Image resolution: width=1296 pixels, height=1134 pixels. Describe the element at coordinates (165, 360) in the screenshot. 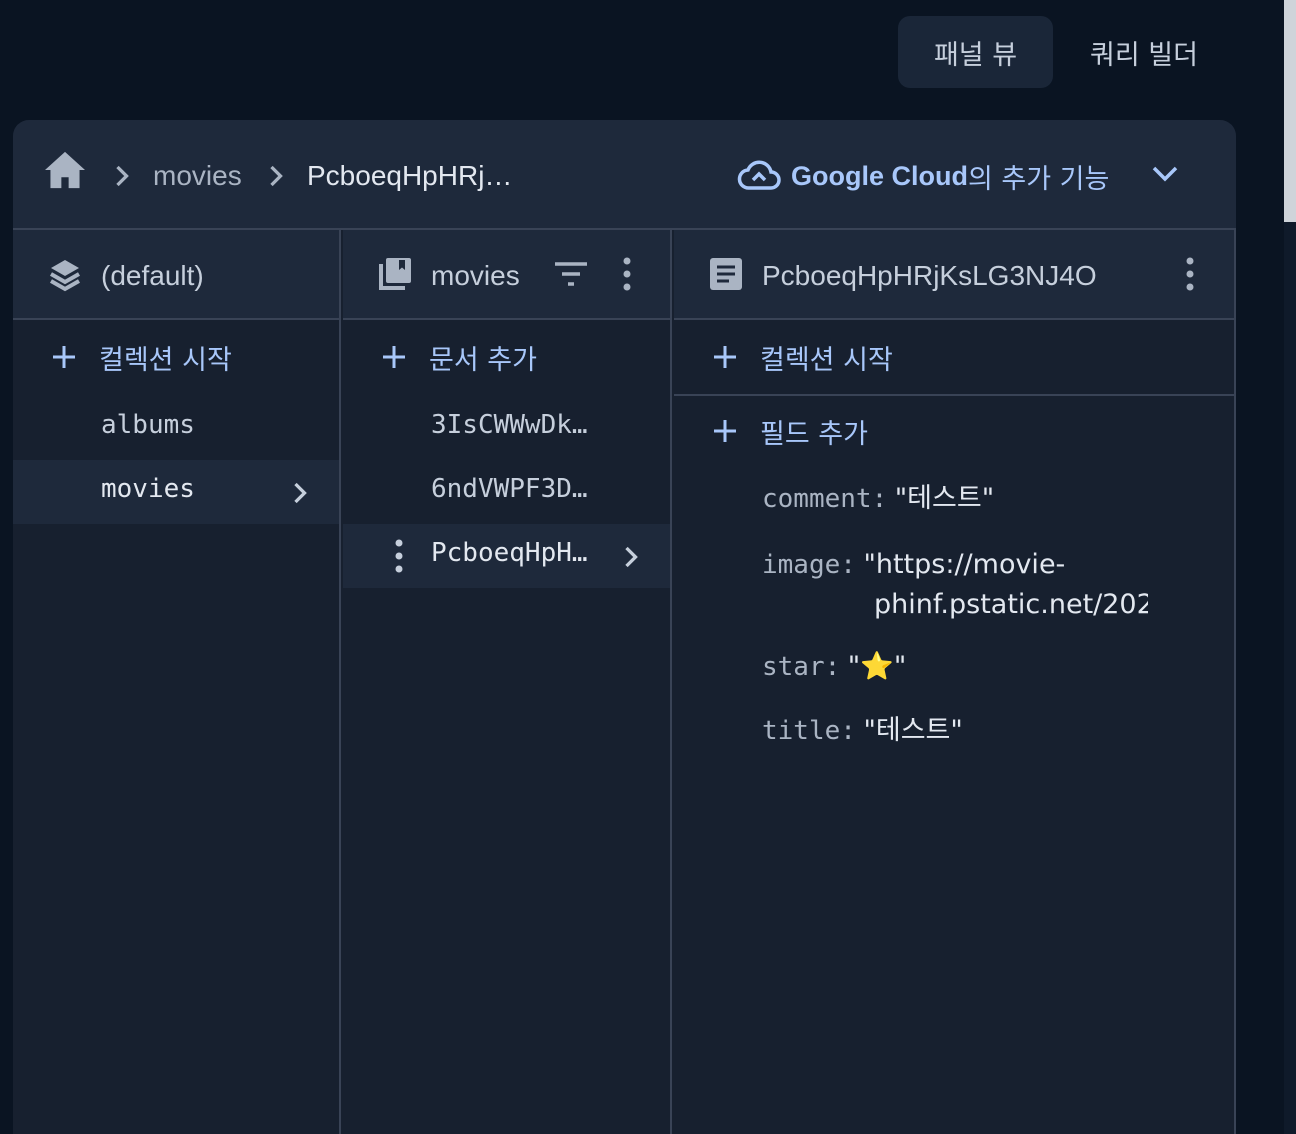

I see `start-collection-label: 컬렉션 시작` at that location.